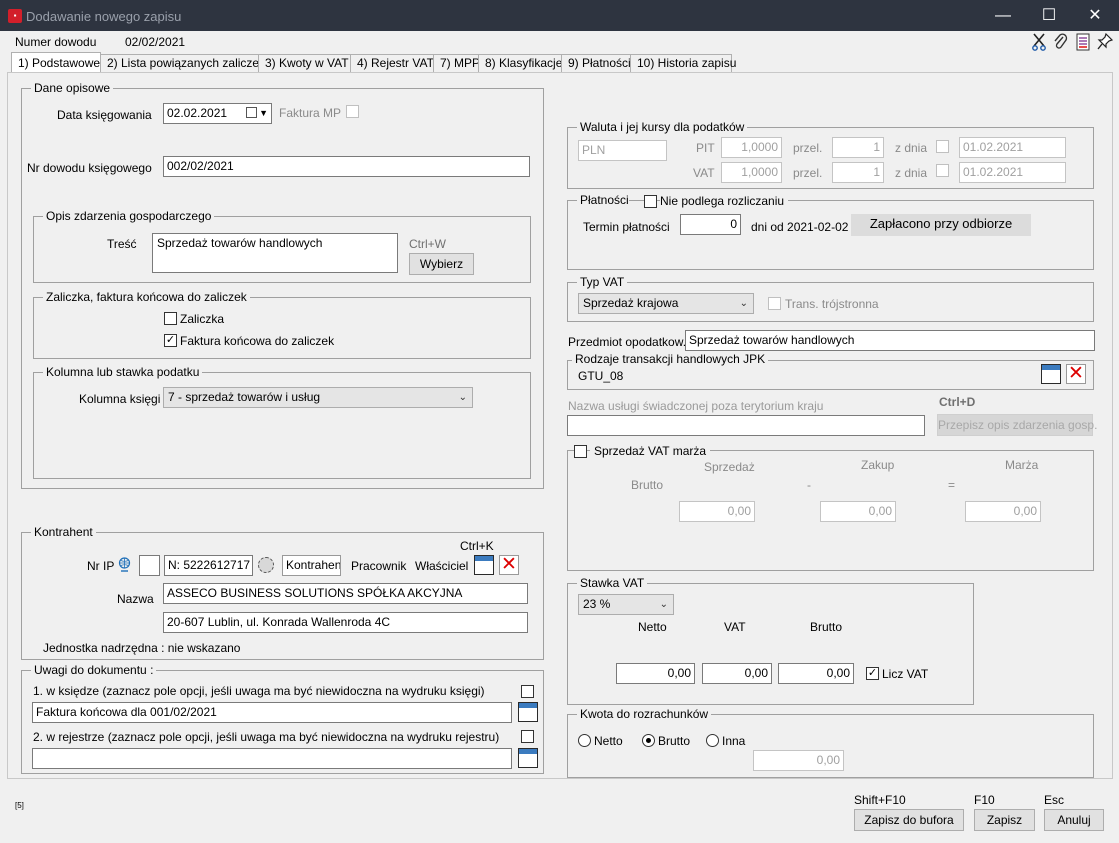 This screenshot has height=843, width=1119. What do you see at coordinates (603, 200) in the screenshot?
I see `platnosci-legend: Płatności` at bounding box center [603, 200].